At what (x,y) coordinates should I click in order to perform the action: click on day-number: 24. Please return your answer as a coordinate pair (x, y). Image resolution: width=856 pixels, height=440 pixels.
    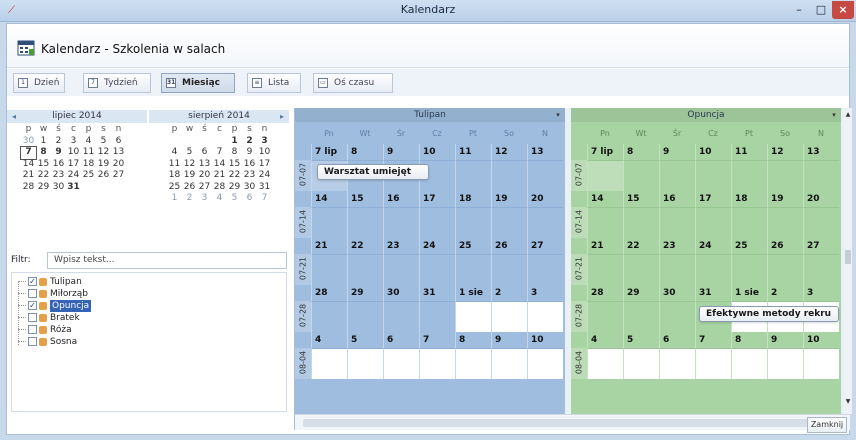
    Looking at the image, I should click on (713, 246).